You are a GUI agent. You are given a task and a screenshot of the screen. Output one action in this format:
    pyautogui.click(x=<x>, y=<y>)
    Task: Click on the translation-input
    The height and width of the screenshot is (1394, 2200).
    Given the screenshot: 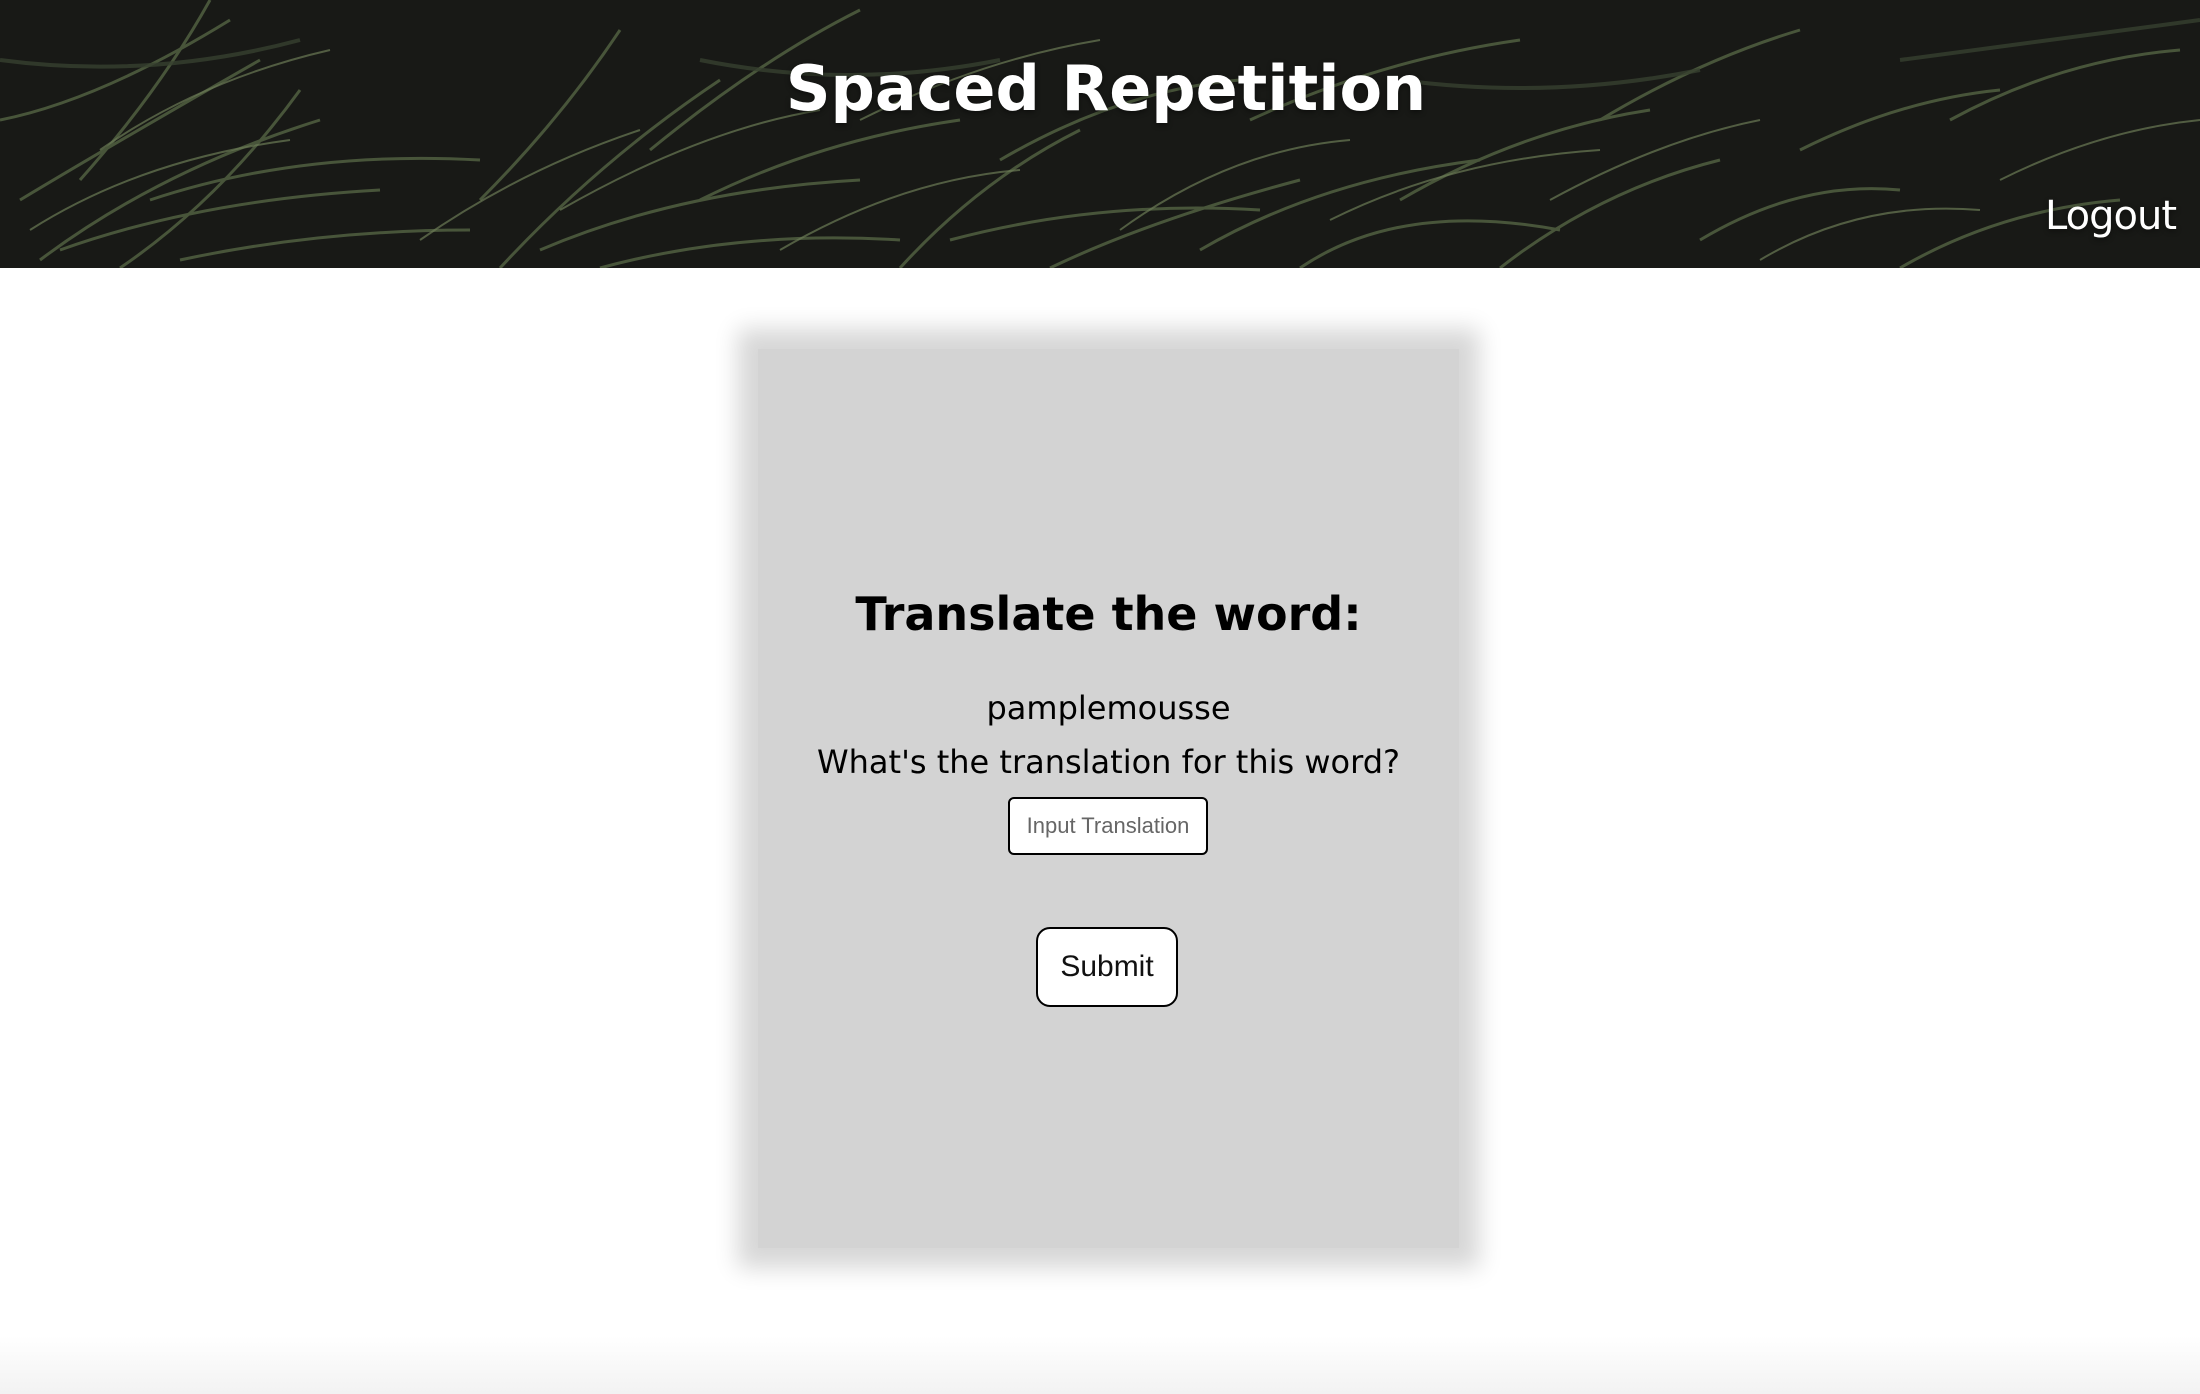 What is the action you would take?
    pyautogui.click(x=1108, y=826)
    